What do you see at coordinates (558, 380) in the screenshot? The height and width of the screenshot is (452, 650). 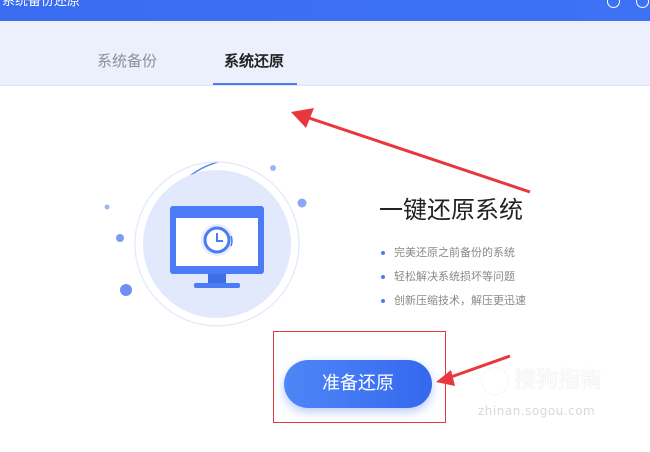 I see `watermark-brand: 搜狗指南` at bounding box center [558, 380].